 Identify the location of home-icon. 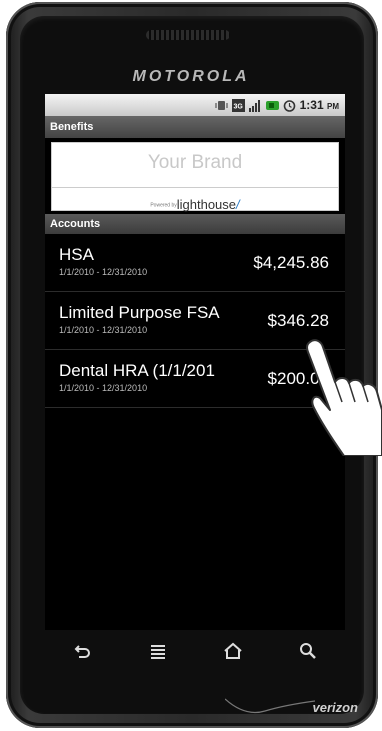
(232, 650).